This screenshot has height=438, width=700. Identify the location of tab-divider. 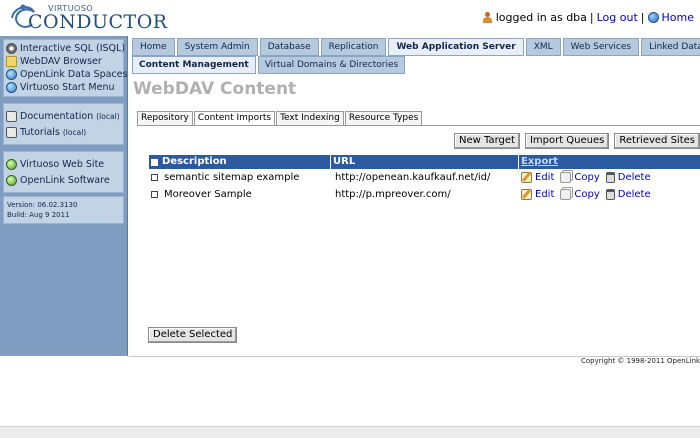
(418, 125).